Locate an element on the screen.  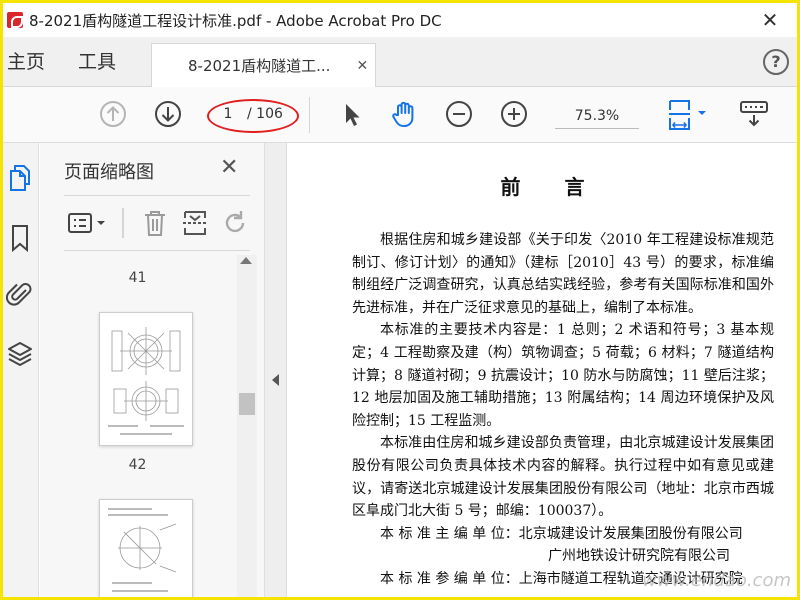
attachments-nav-button is located at coordinates (19, 294).